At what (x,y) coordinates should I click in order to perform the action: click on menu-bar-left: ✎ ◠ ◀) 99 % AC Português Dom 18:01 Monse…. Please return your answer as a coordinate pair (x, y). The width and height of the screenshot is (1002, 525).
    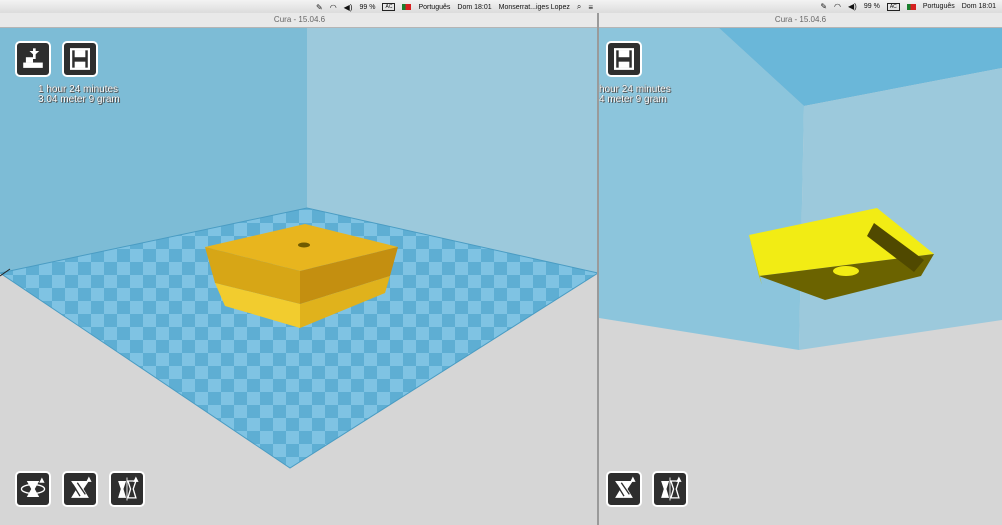
    Looking at the image, I should click on (299, 6).